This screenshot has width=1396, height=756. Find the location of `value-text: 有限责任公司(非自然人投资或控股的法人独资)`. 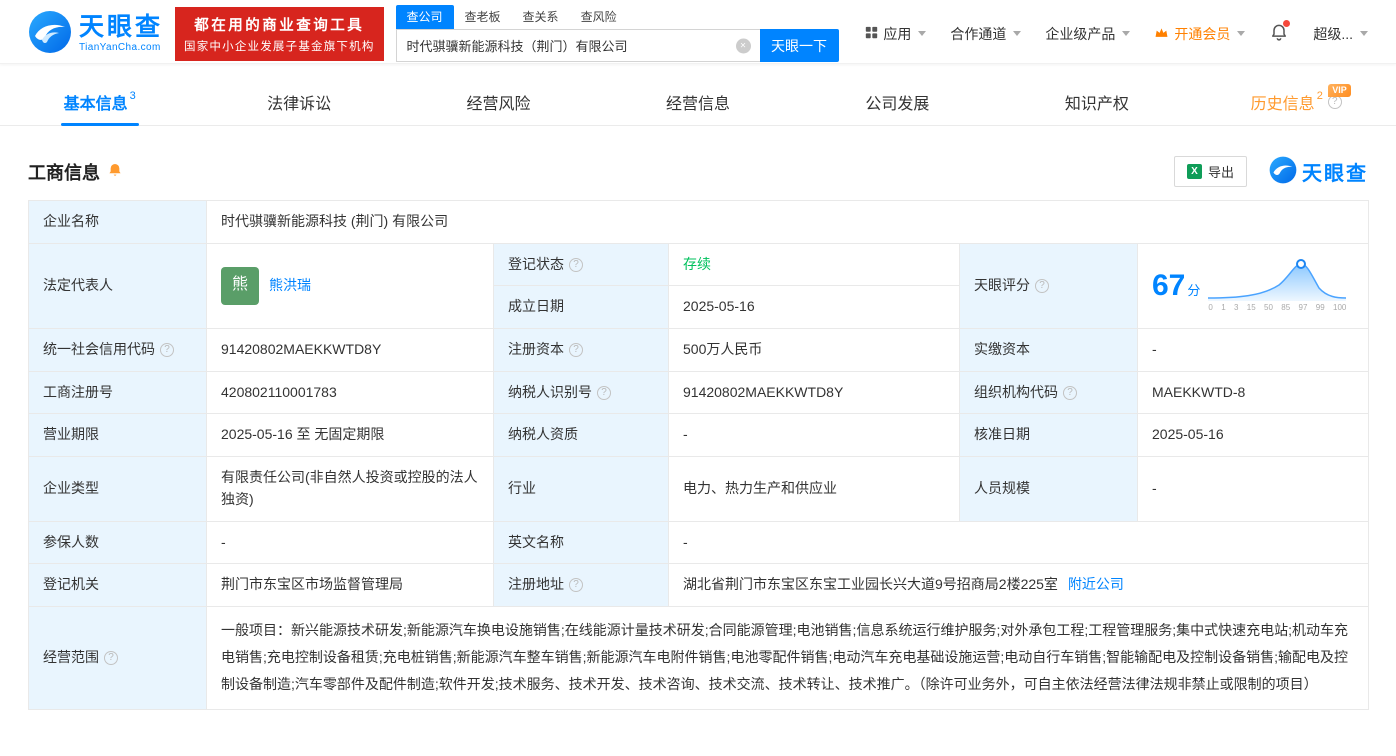

value-text: 有限责任公司(非自然人投资或控股的法人独资) is located at coordinates (349, 488).